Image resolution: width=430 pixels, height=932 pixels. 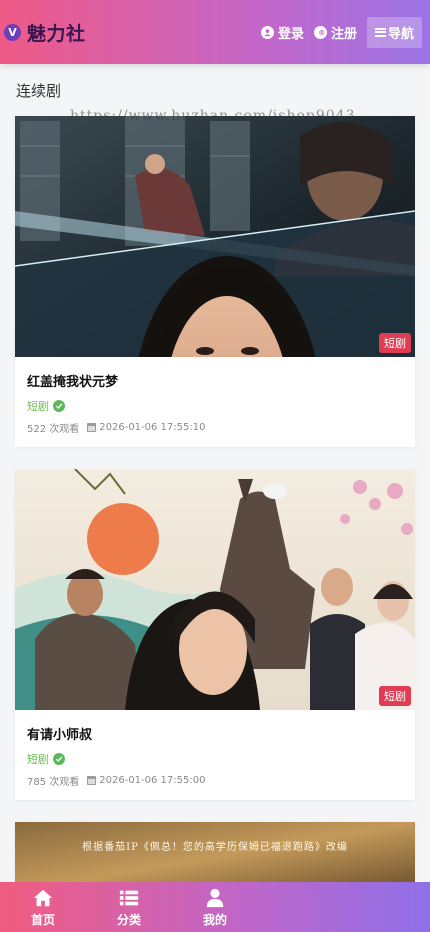 What do you see at coordinates (215, 897) in the screenshot?
I see `user-icon` at bounding box center [215, 897].